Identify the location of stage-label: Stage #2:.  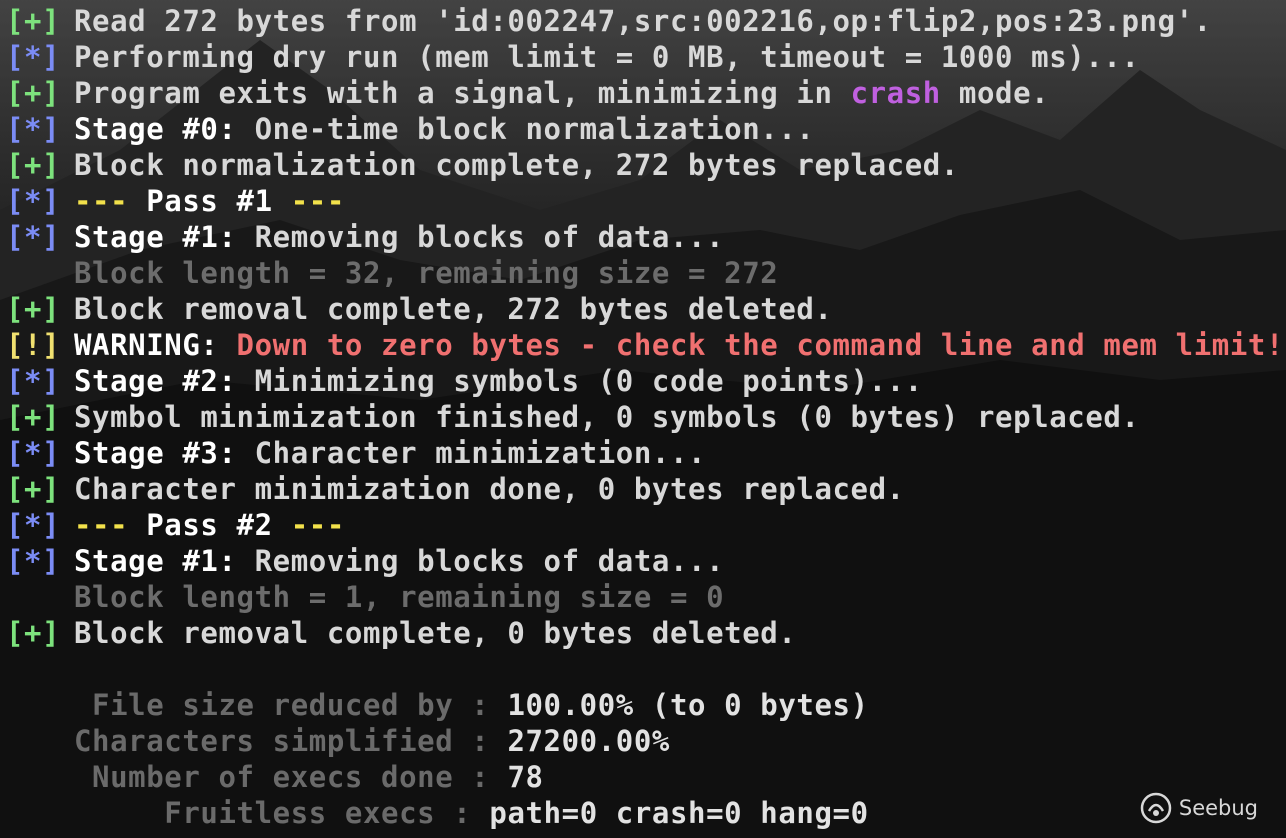
(155, 381).